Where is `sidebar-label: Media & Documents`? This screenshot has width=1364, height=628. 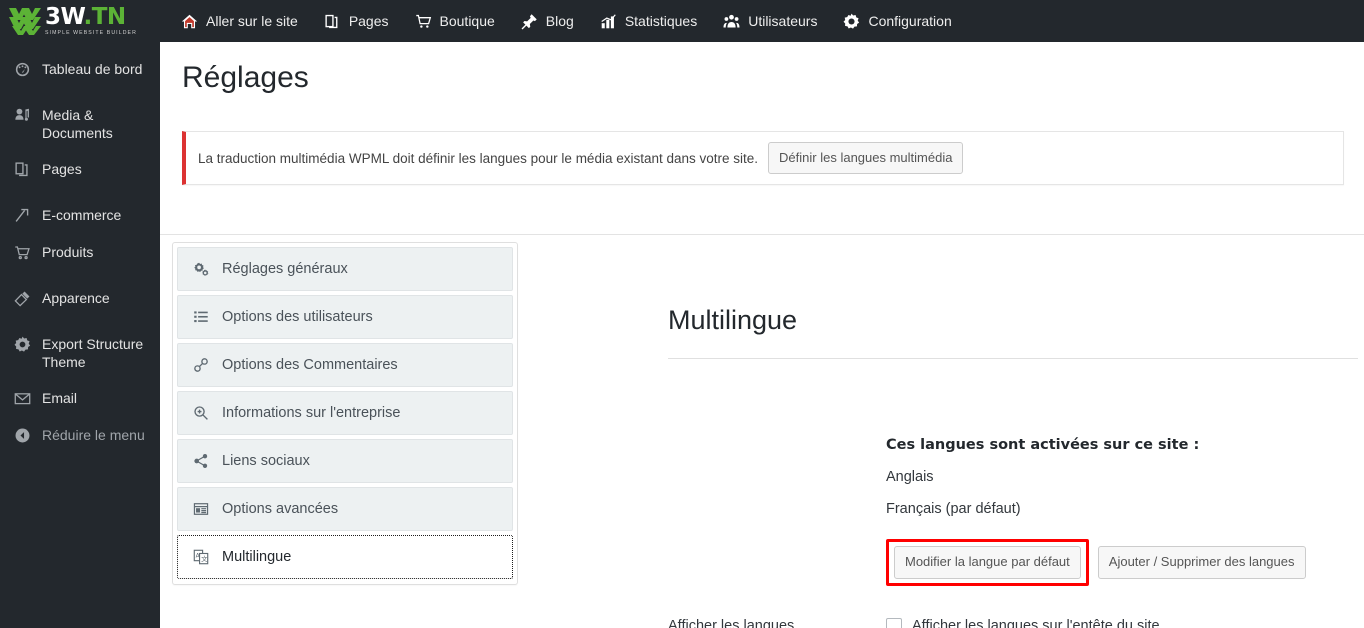
sidebar-label: Media & Documents is located at coordinates (77, 124).